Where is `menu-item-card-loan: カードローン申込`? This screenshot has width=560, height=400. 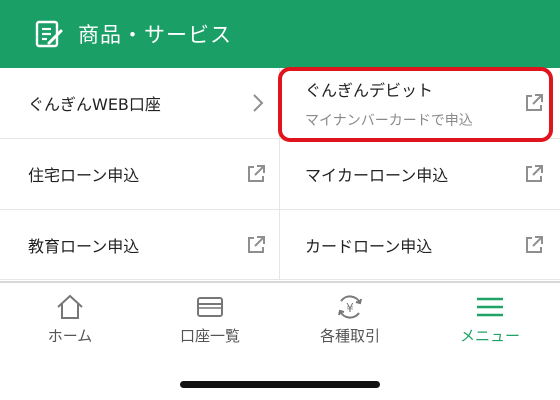
menu-item-card-loan: カードローン申込 is located at coordinates (420, 245).